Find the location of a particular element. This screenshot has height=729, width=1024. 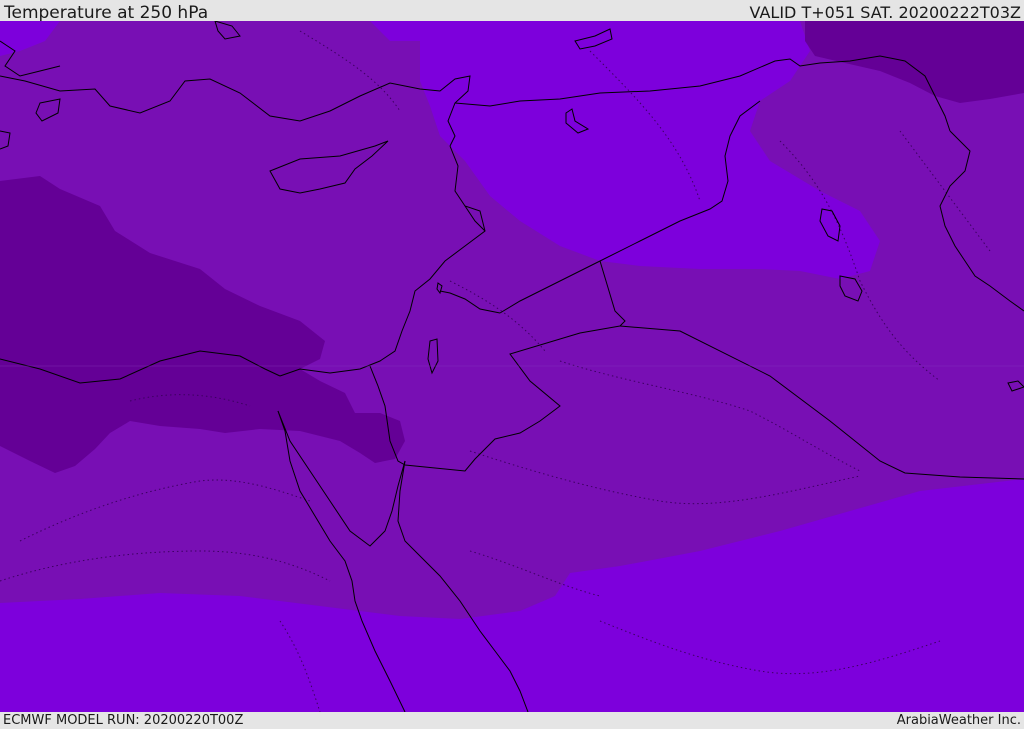

model-run-label: ECMWF MODEL RUN: 20200220T00Z is located at coordinates (123, 720).